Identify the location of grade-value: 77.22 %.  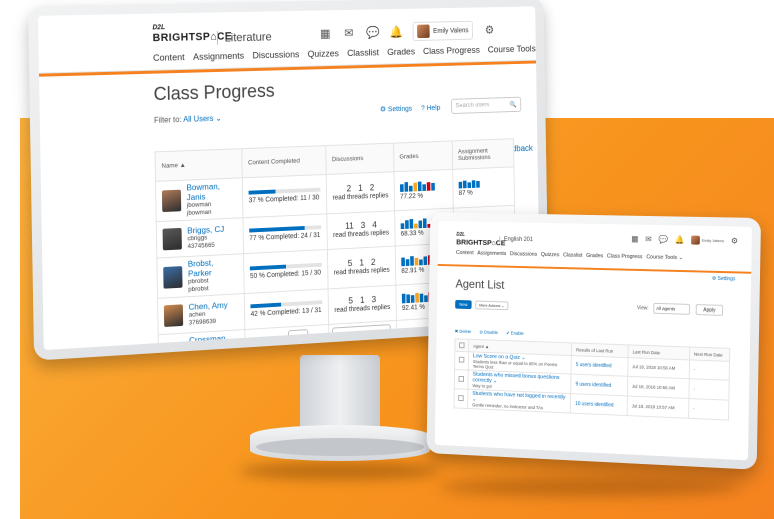
(423, 195).